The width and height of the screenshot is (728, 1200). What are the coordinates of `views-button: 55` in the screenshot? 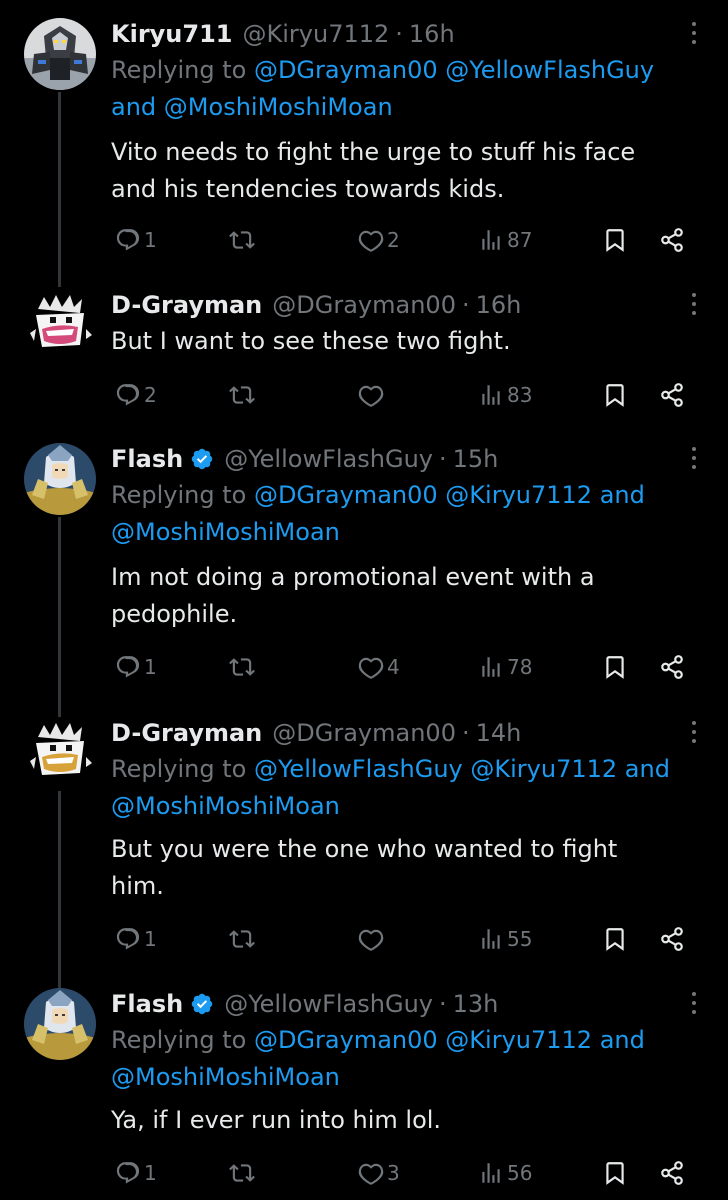 It's located at (505, 939).